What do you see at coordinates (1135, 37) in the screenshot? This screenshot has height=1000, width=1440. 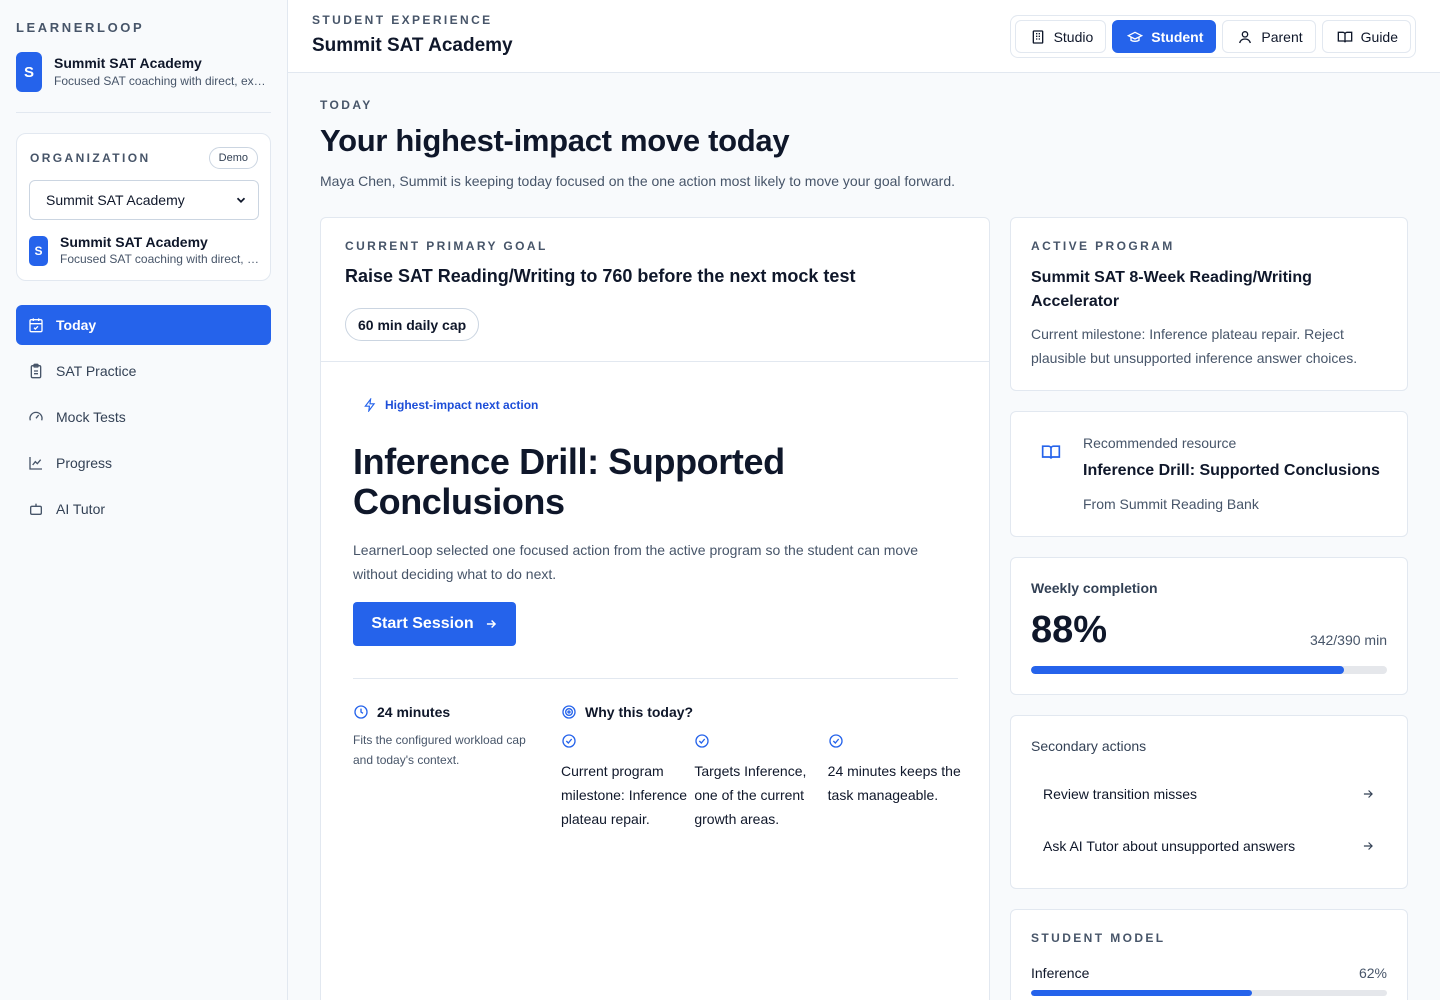 I see `graduation-cap-icon` at bounding box center [1135, 37].